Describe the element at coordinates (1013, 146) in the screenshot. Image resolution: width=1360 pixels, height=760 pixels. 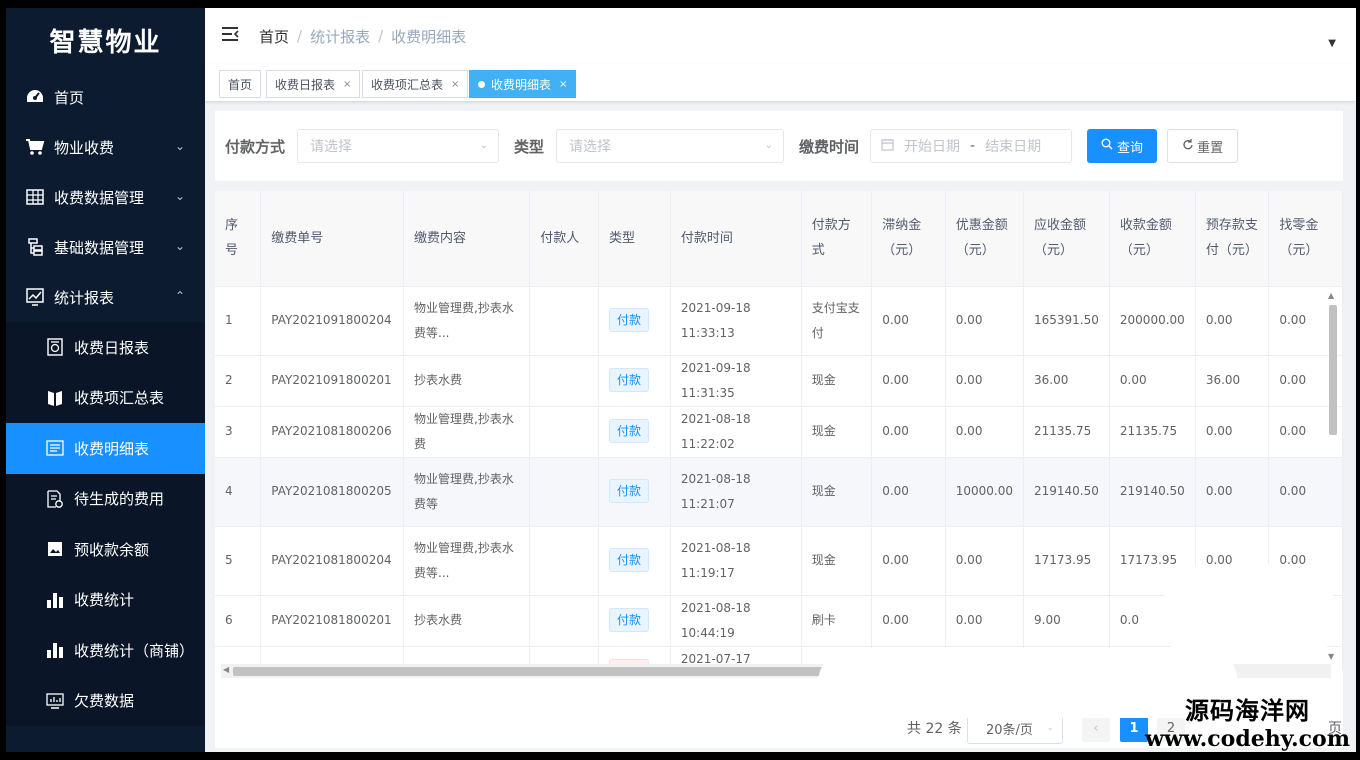
I see `end-date-placeholder: 结束日期` at that location.